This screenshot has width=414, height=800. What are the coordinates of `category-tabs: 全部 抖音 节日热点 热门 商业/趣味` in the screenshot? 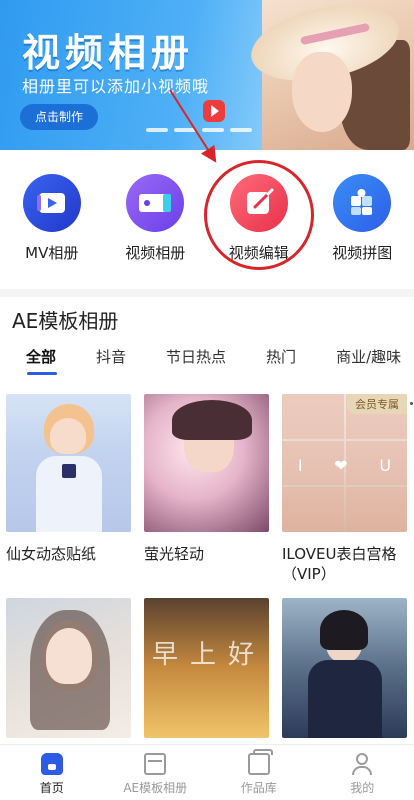 It's located at (207, 361).